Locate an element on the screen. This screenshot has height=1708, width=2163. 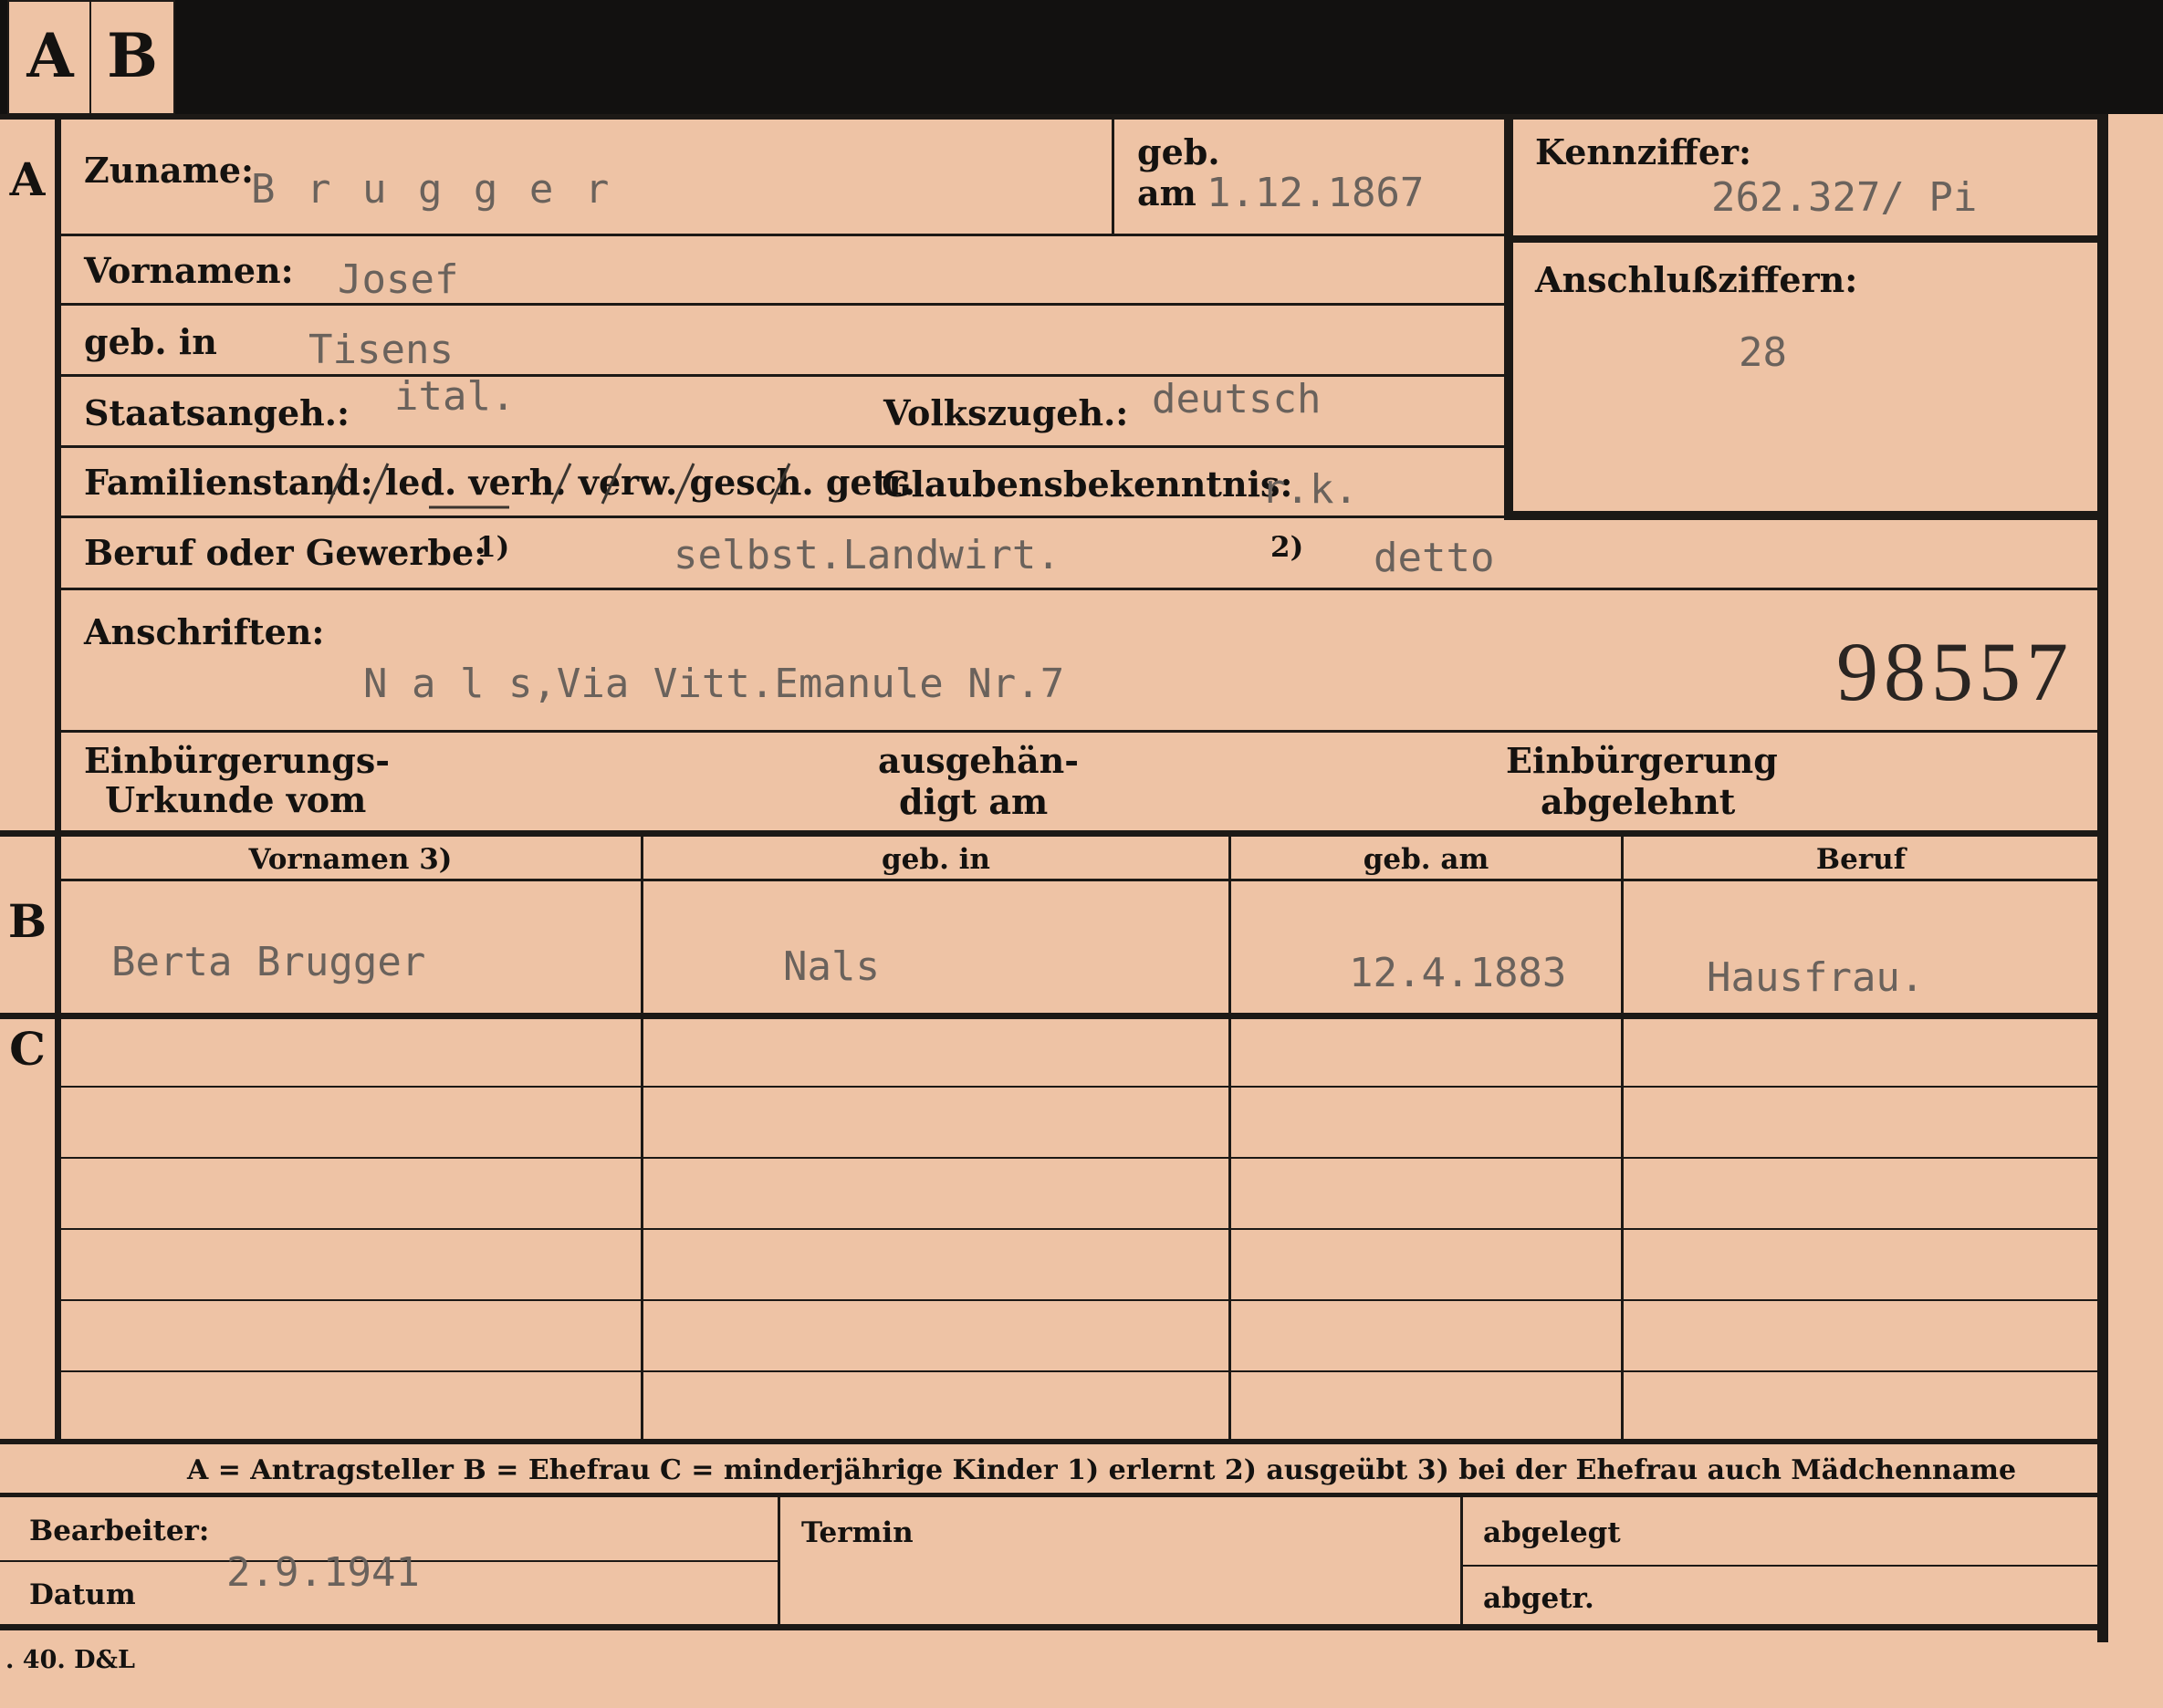
top-rule is located at coordinates (1054, 117).